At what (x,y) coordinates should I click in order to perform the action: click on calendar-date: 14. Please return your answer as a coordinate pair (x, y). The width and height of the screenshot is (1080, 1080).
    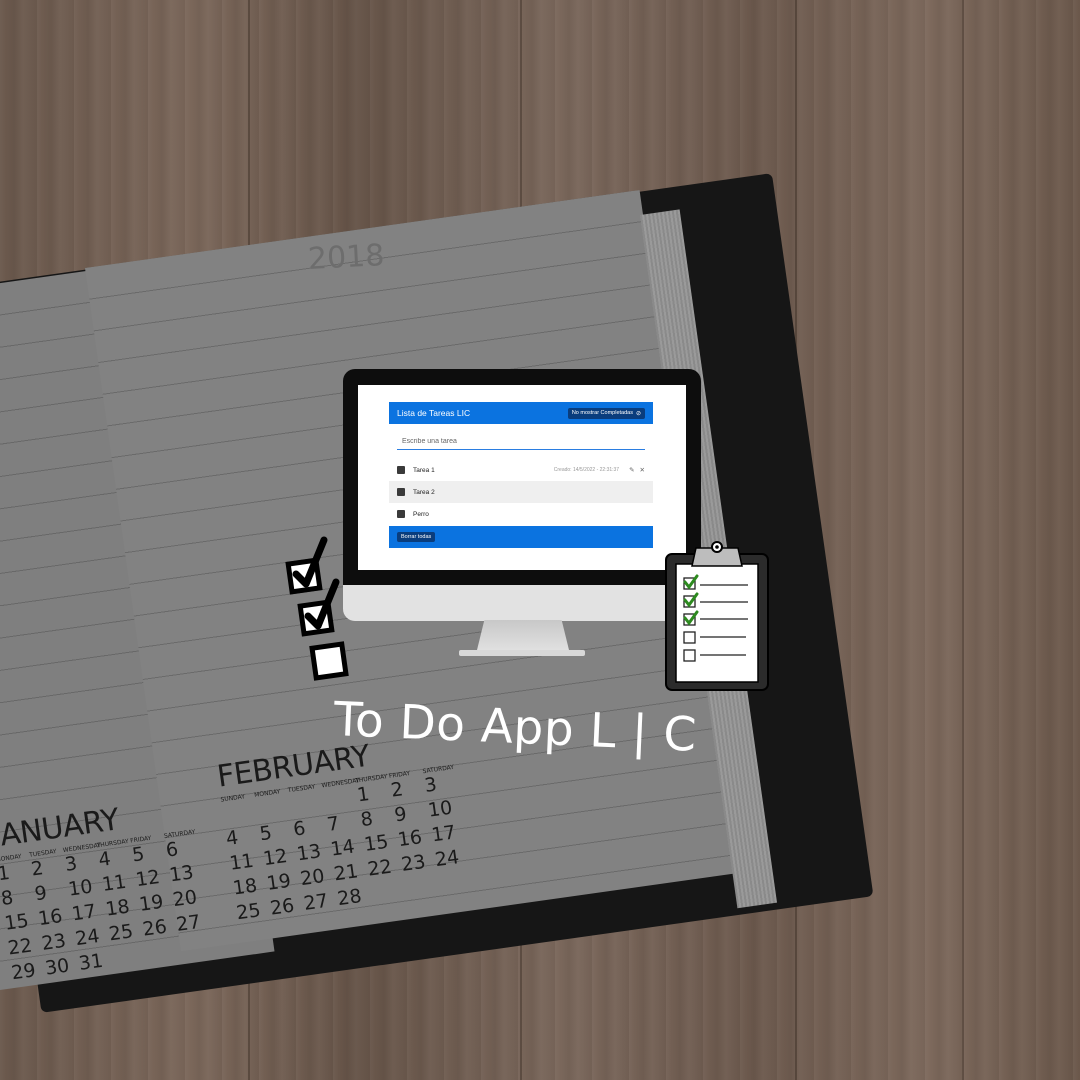
    Looking at the image, I should click on (343, 848).